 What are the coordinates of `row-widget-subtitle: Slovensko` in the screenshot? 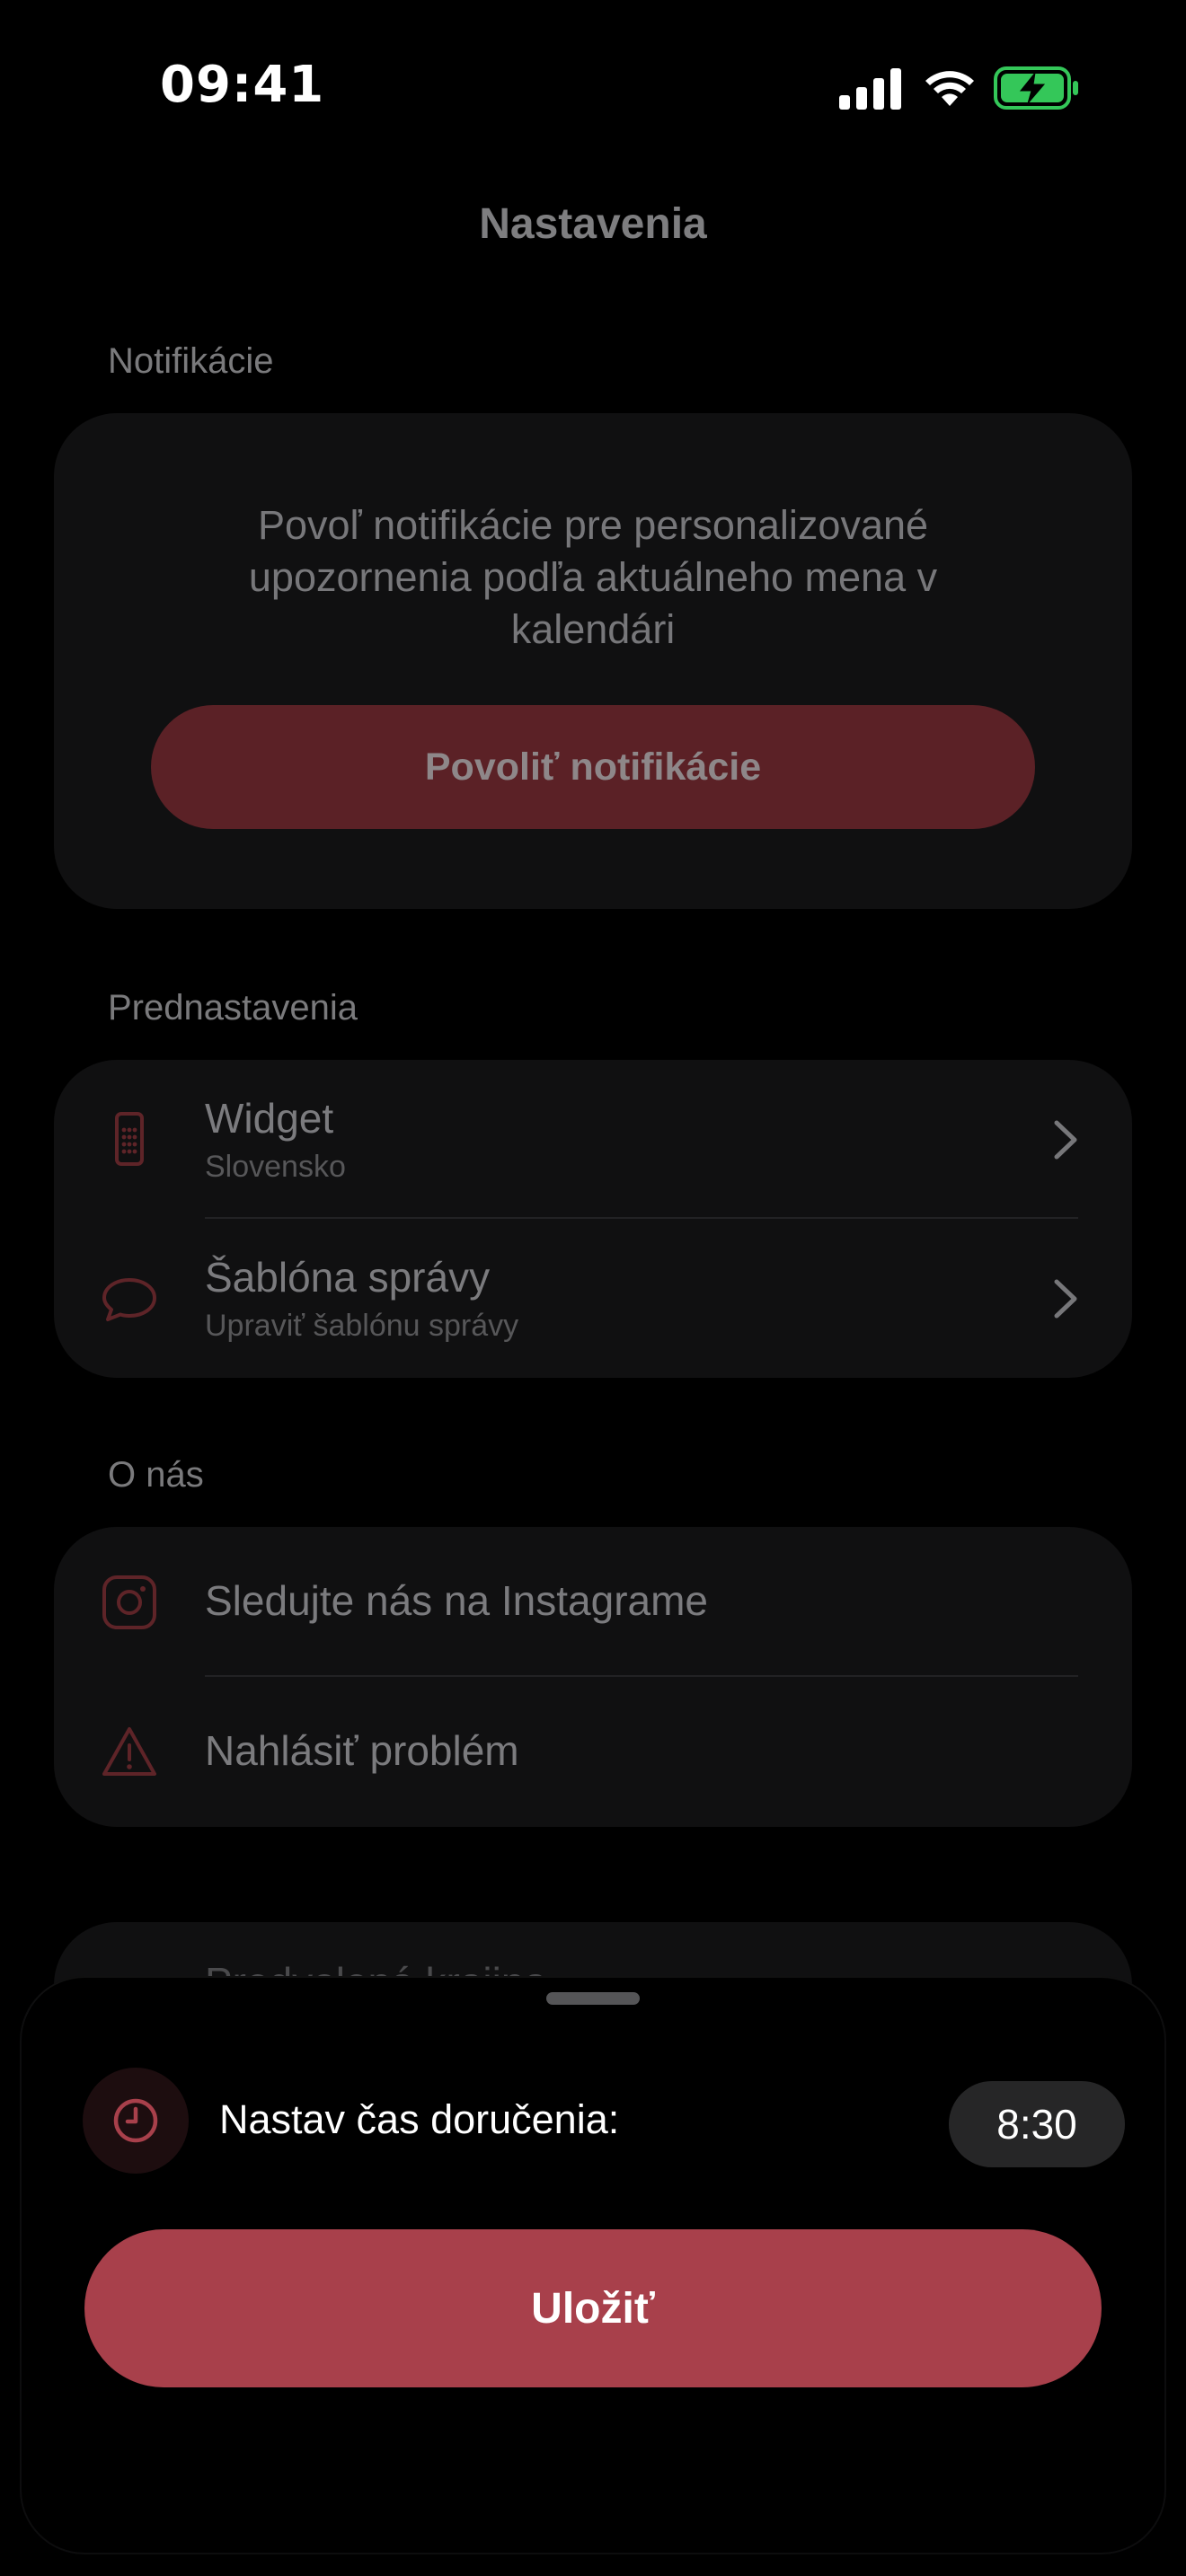 It's located at (275, 1167).